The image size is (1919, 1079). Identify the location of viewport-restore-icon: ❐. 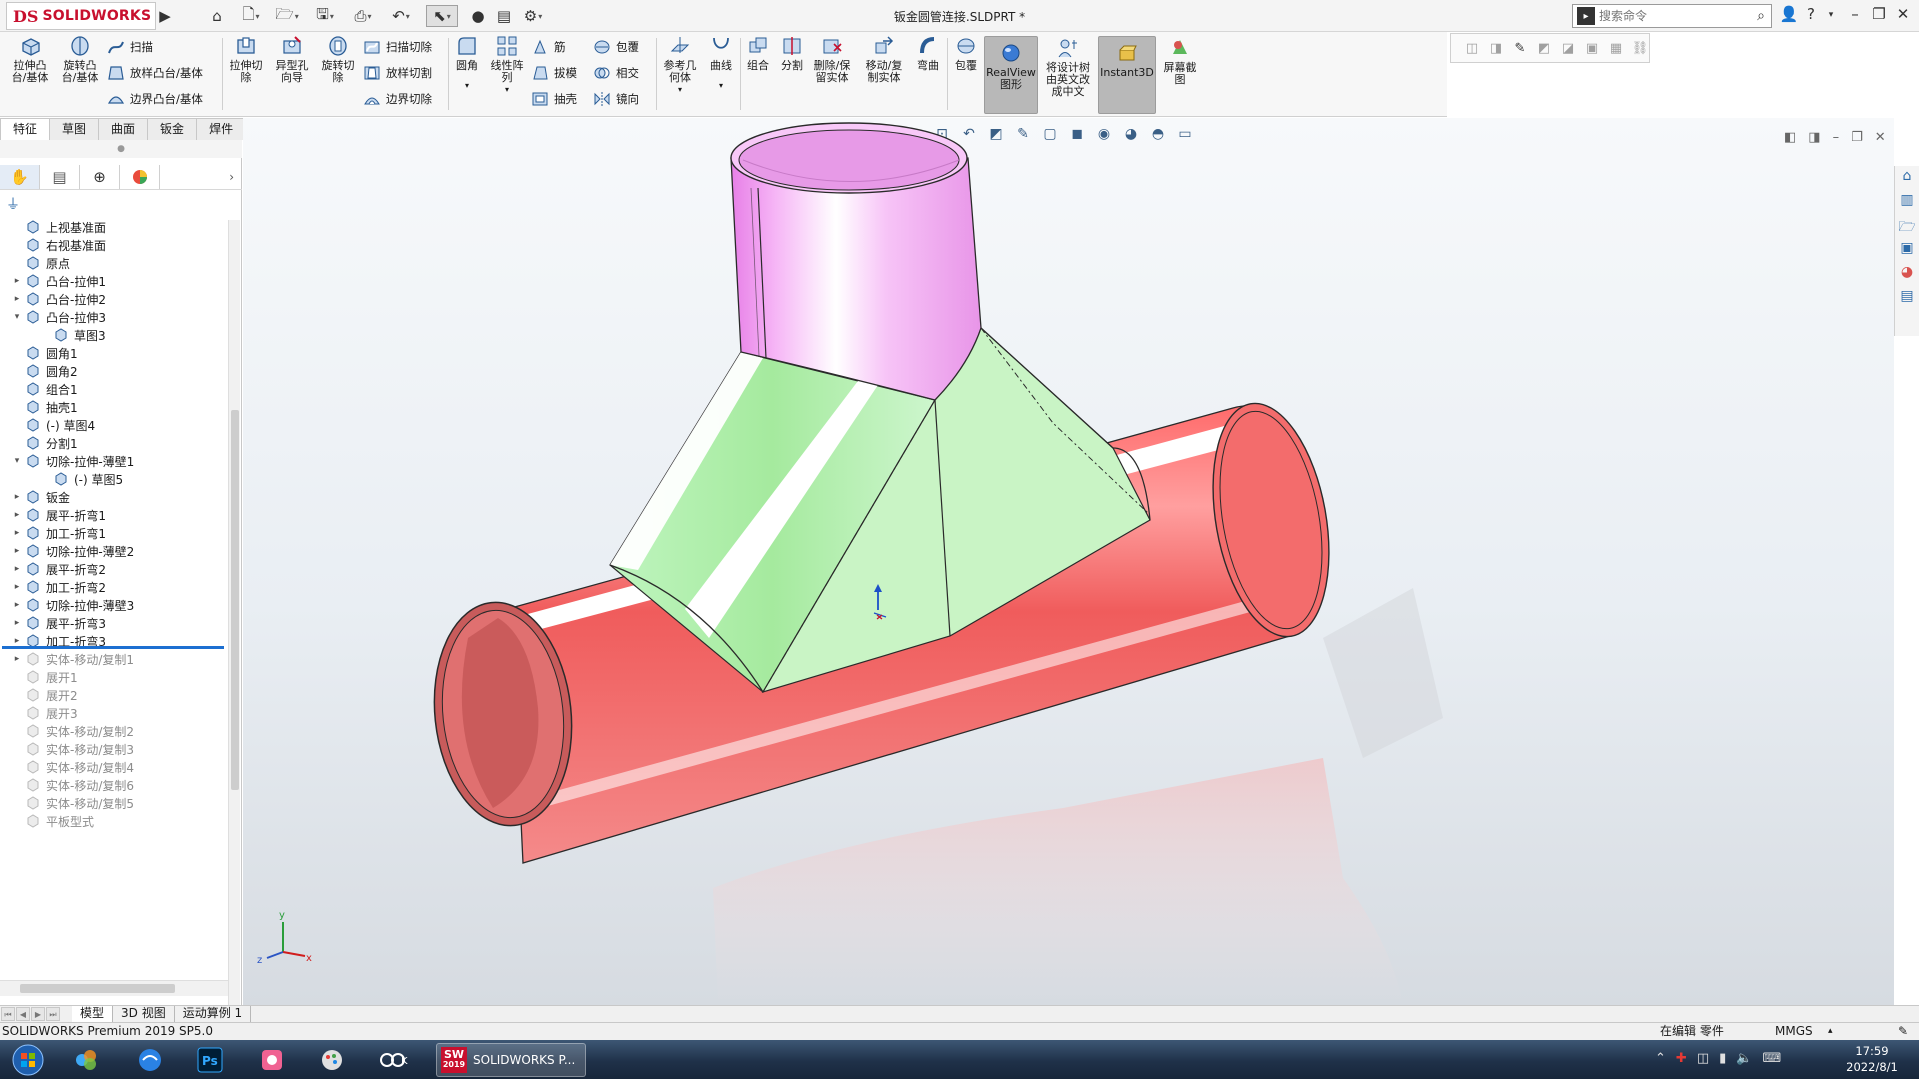
(1857, 137).